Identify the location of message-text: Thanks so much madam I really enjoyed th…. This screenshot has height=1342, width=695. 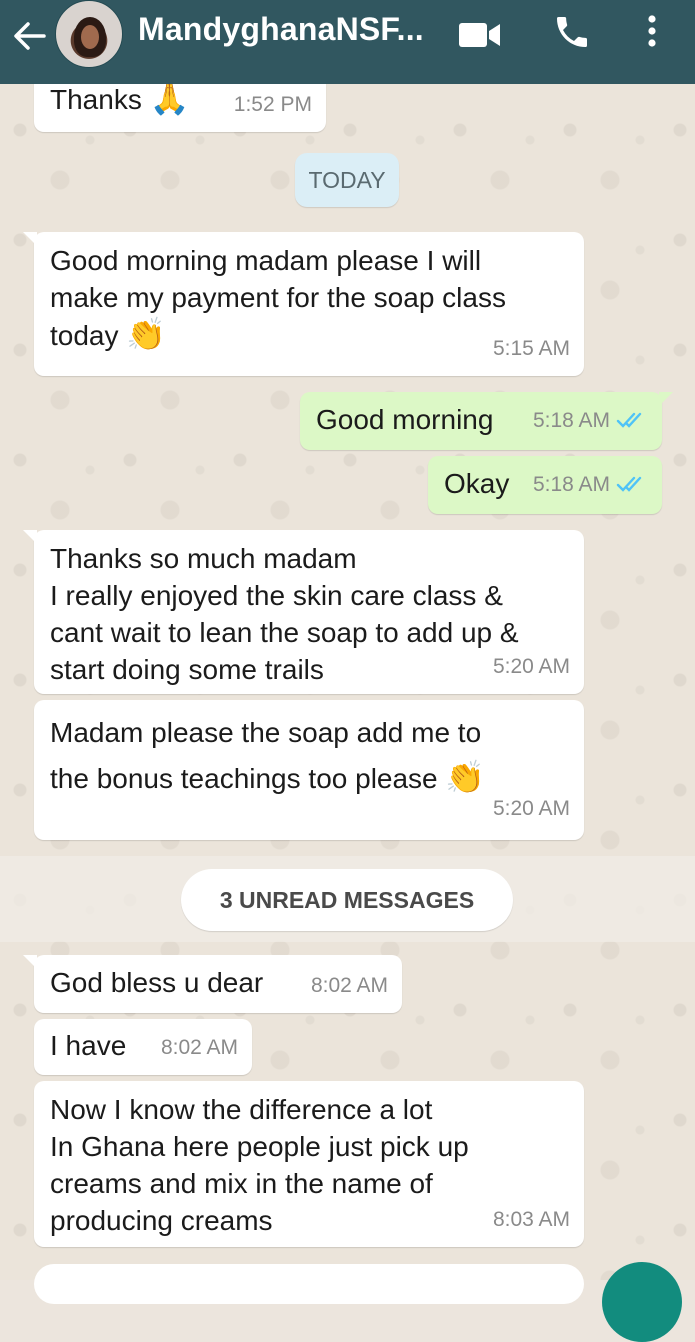
(284, 614).